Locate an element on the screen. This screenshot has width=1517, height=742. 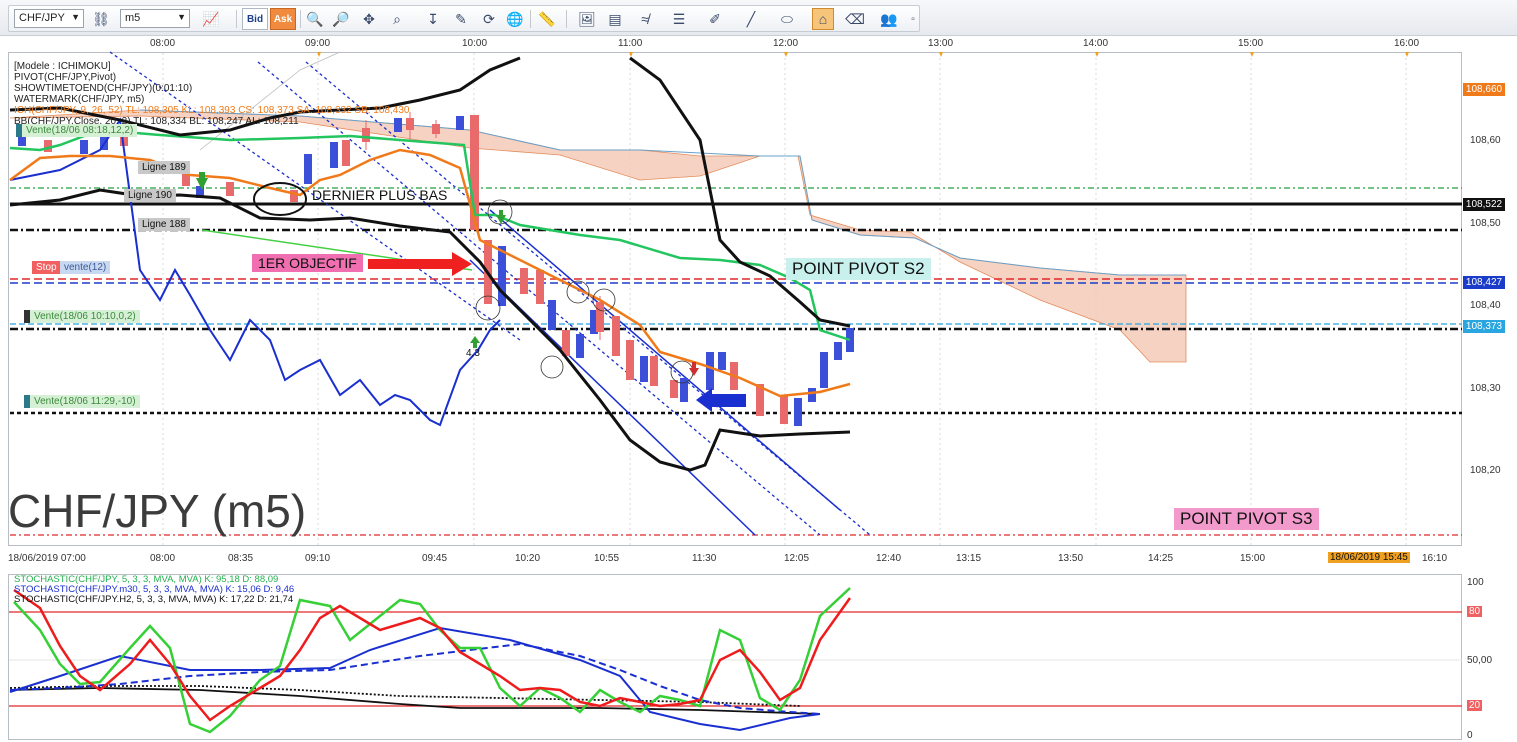
sell-order-tag: Vente(18/06 10:10,0,2) is located at coordinates (82, 316).